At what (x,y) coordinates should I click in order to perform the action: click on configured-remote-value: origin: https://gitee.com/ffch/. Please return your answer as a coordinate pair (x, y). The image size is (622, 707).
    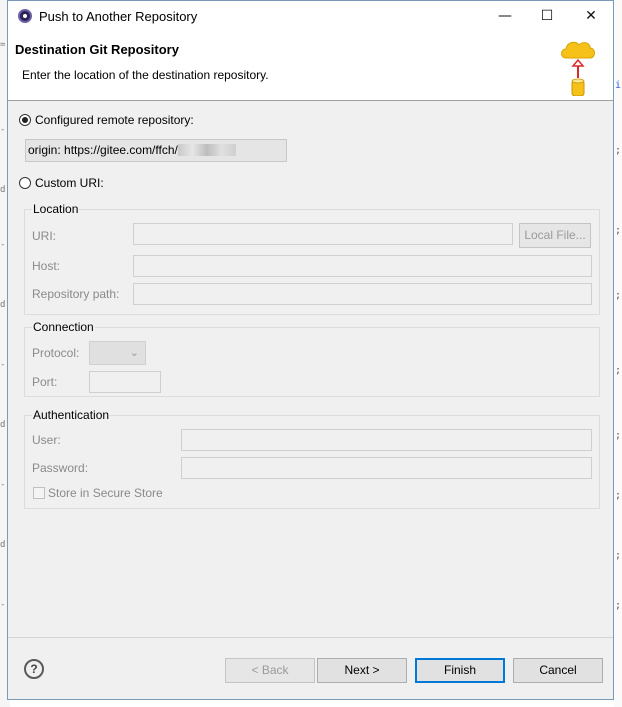
    Looking at the image, I should click on (103, 150).